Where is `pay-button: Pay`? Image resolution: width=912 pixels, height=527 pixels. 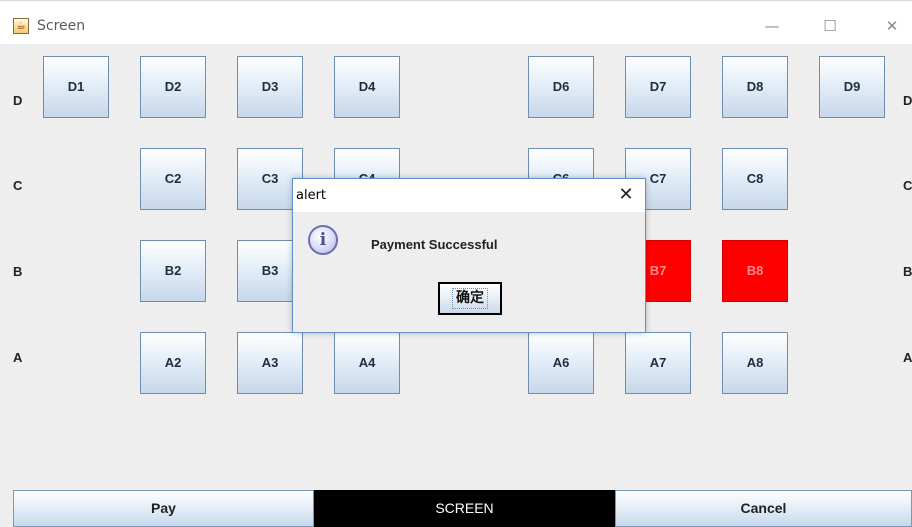
pay-button: Pay is located at coordinates (163, 508).